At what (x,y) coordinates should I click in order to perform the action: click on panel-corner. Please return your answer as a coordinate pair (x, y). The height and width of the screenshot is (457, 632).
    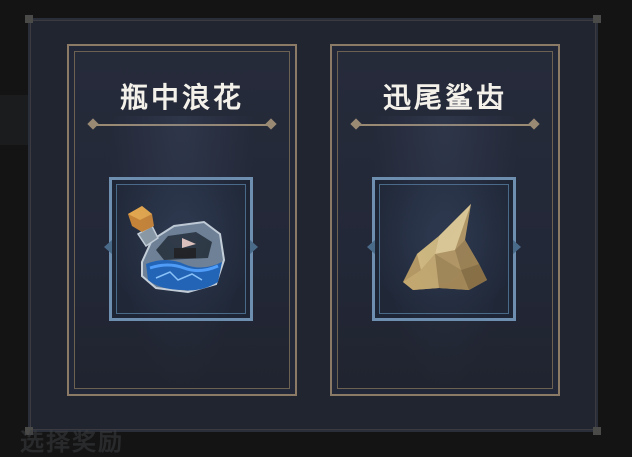
    Looking at the image, I should click on (597, 431).